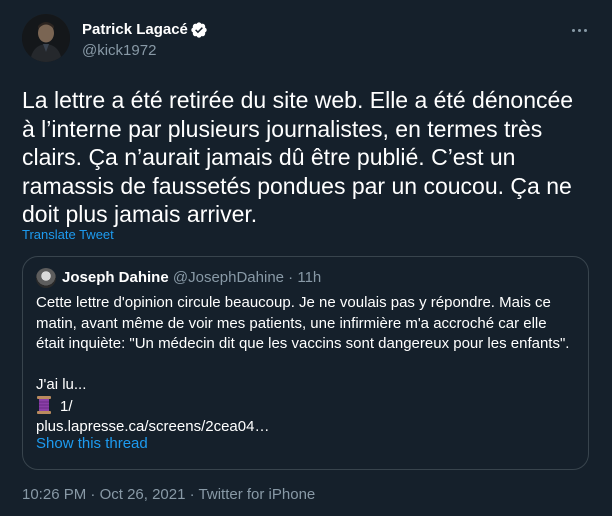 This screenshot has height=516, width=612. Describe the element at coordinates (115, 277) in the screenshot. I see `quote-display-name: Joseph Dahine` at that location.